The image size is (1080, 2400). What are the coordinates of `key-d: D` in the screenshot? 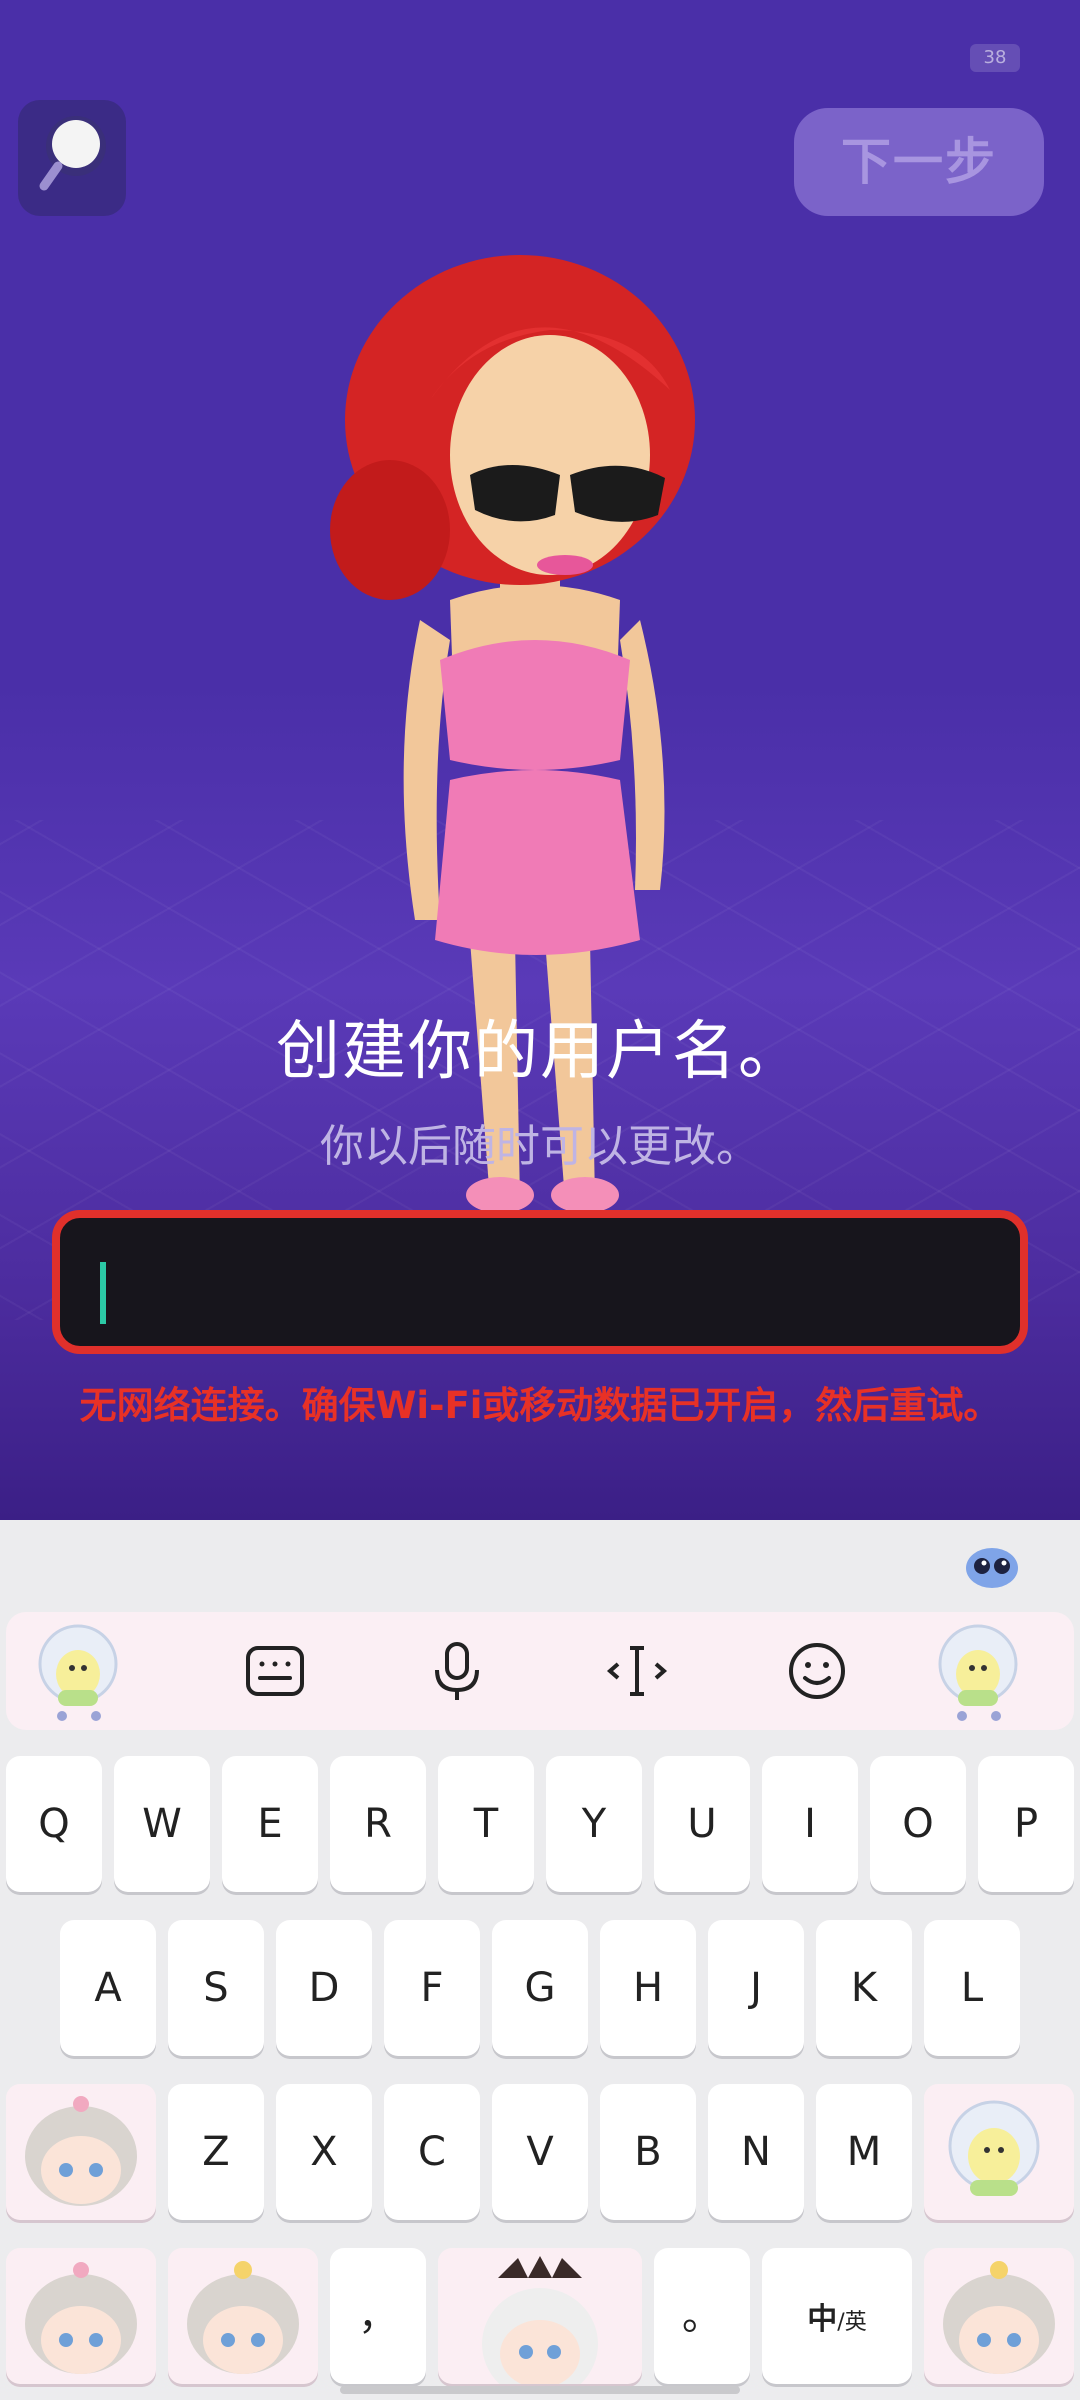 It's located at (324, 1988).